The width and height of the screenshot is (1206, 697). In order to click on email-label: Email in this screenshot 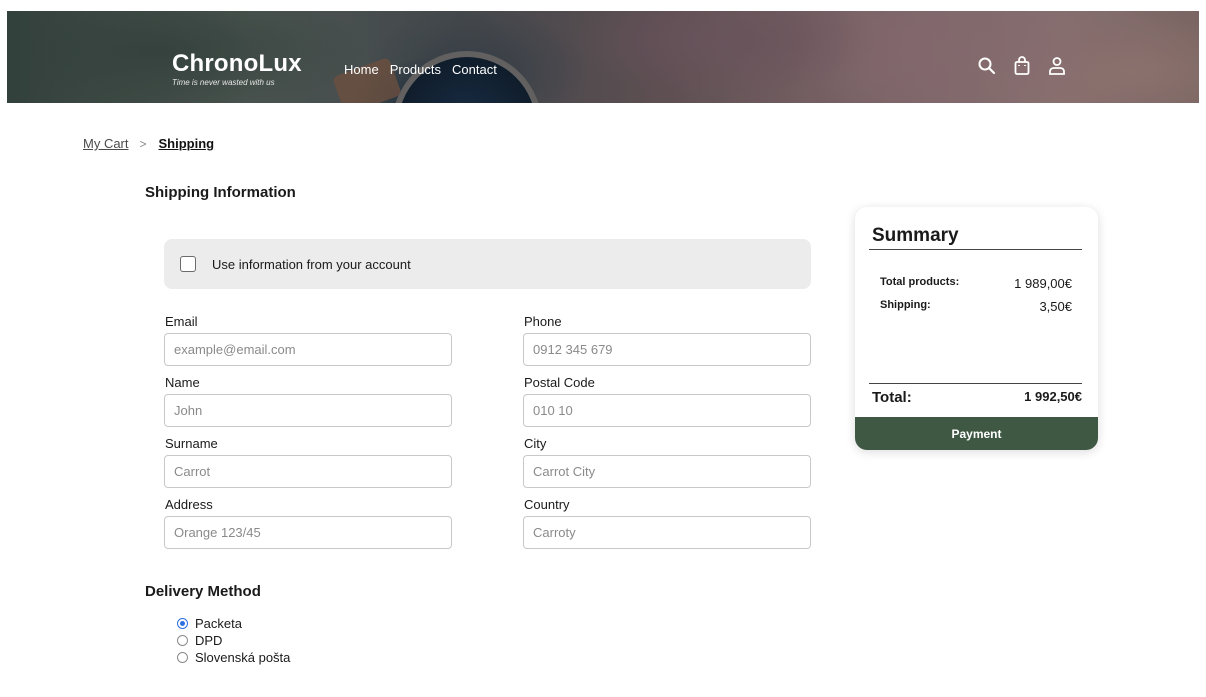, I will do `click(181, 321)`.